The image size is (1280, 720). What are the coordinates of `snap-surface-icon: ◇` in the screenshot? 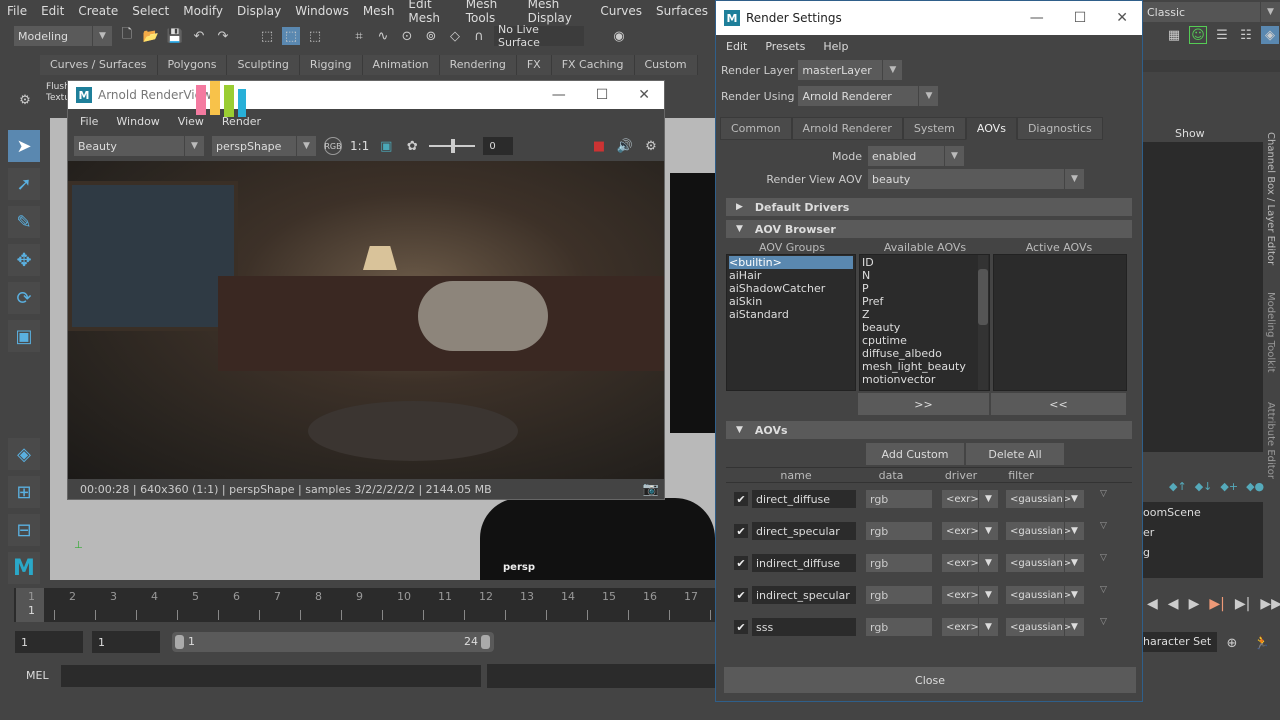 It's located at (455, 36).